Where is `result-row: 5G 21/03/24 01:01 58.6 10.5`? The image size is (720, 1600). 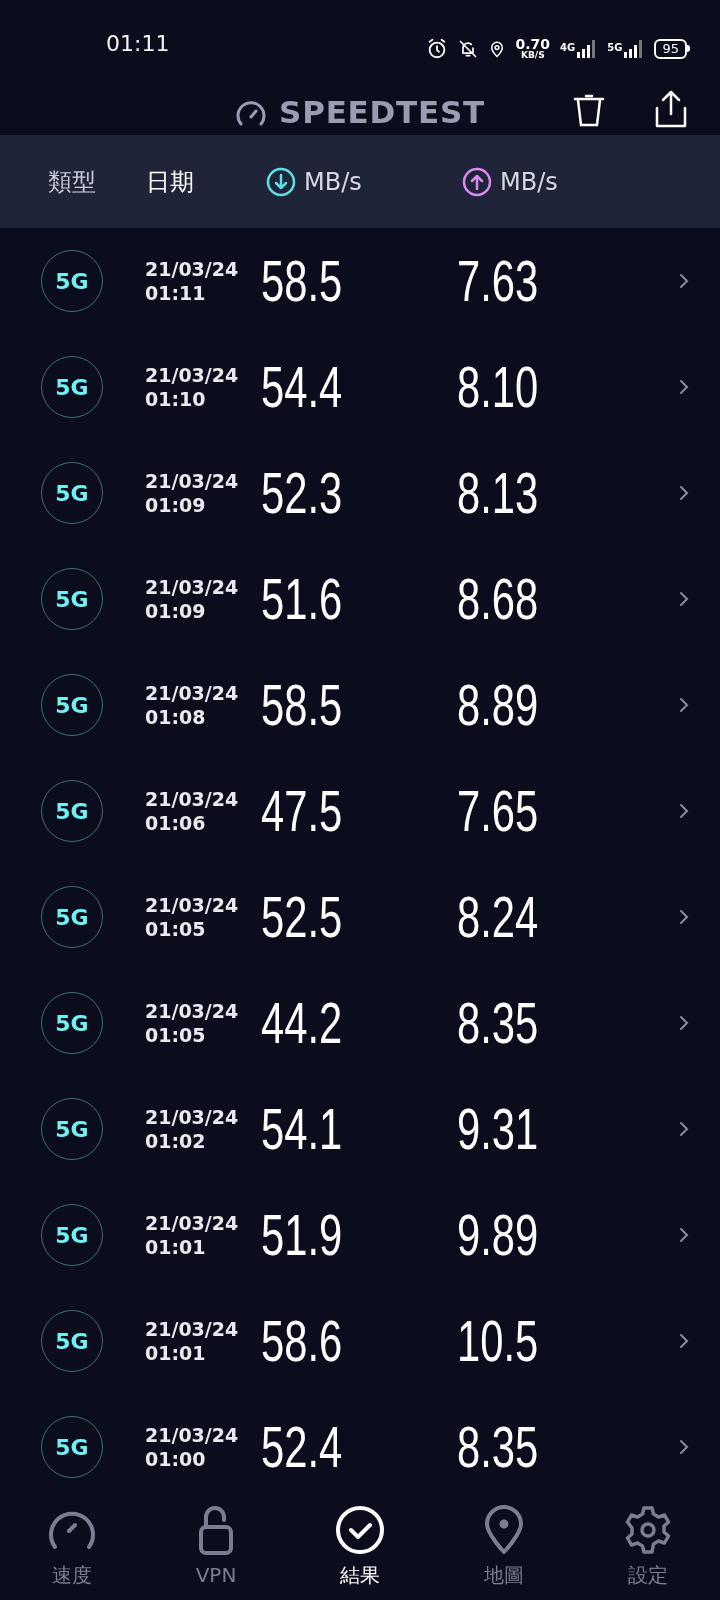
result-row: 5G 21/03/24 01:01 58.6 10.5 is located at coordinates (360, 1341).